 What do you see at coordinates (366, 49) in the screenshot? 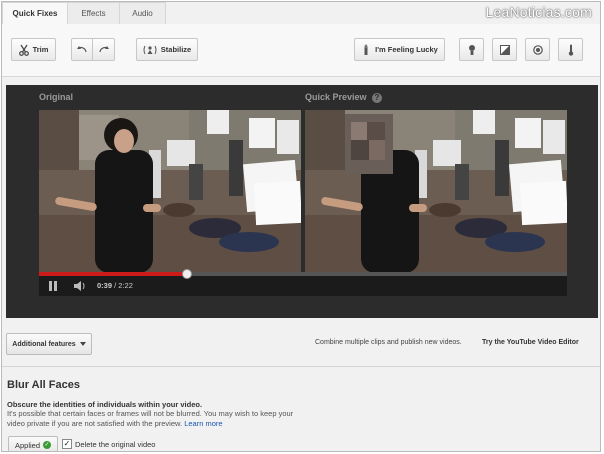
I see `magic-wand-icon` at bounding box center [366, 49].